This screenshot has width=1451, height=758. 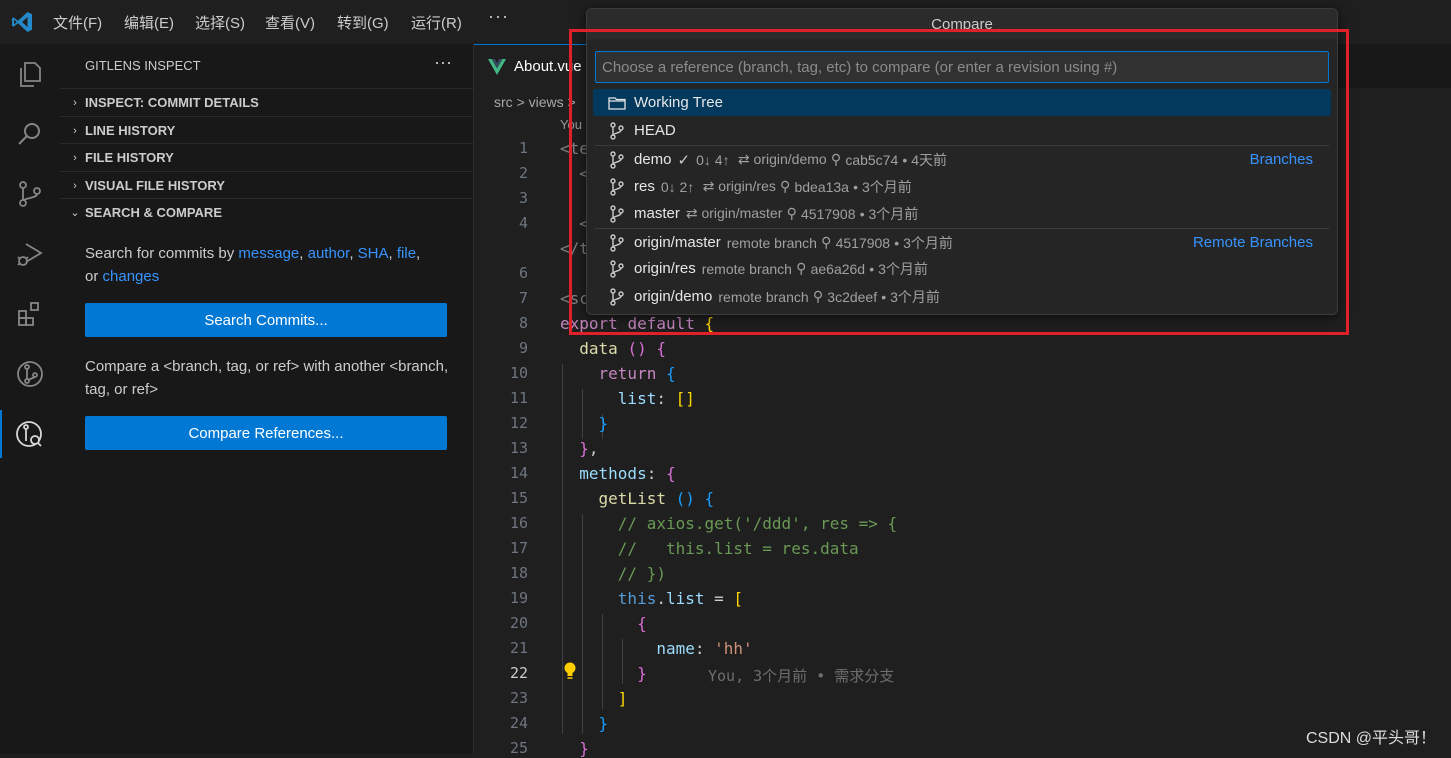 What do you see at coordinates (329, 253) in the screenshot?
I see `link-author: author` at bounding box center [329, 253].